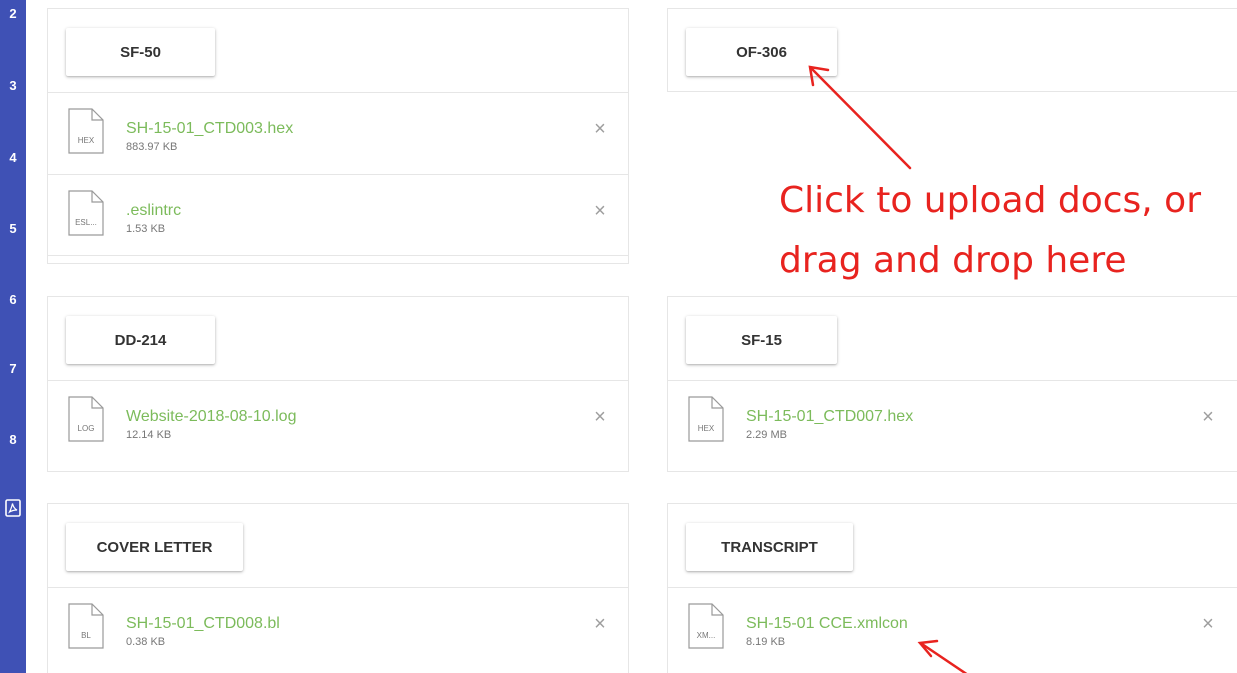  Describe the element at coordinates (13, 228) in the screenshot. I see `step-number-5: 5` at that location.